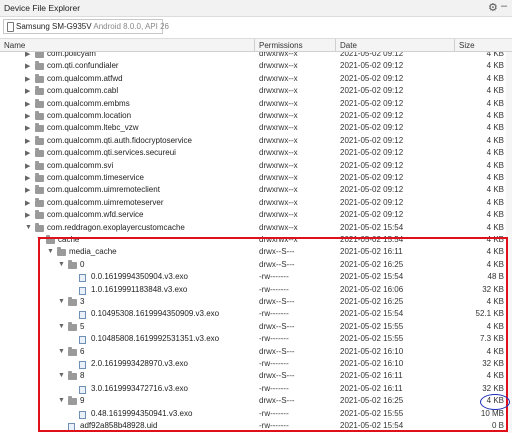 The image size is (512, 433). Describe the element at coordinates (372, 264) in the screenshot. I see `row-date: 2021-05-02 16:25` at that location.